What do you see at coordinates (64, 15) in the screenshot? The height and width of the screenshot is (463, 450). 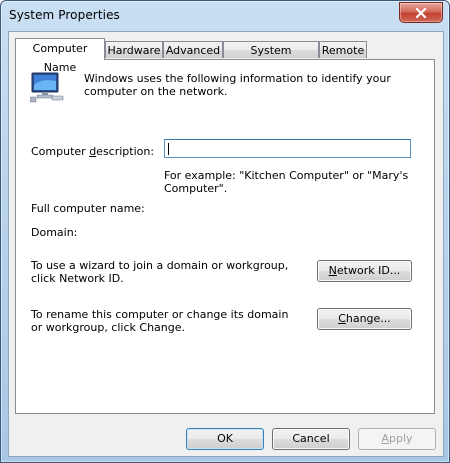 I see `window-title: System Properties` at bounding box center [64, 15].